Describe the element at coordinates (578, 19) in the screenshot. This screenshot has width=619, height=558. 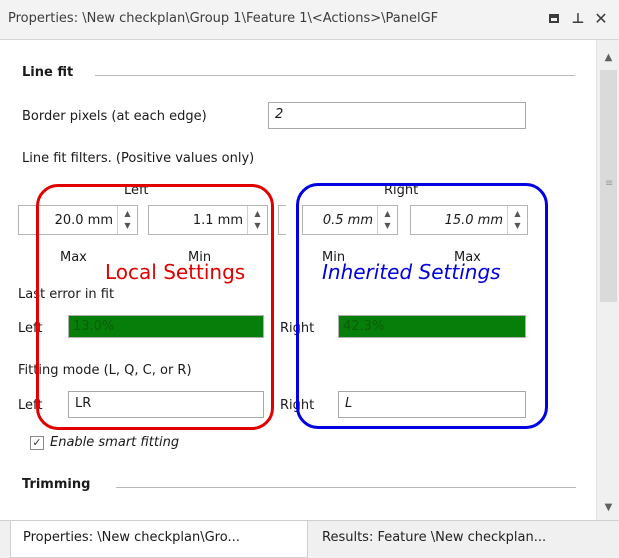
I see `pin-icon: ⊥` at that location.